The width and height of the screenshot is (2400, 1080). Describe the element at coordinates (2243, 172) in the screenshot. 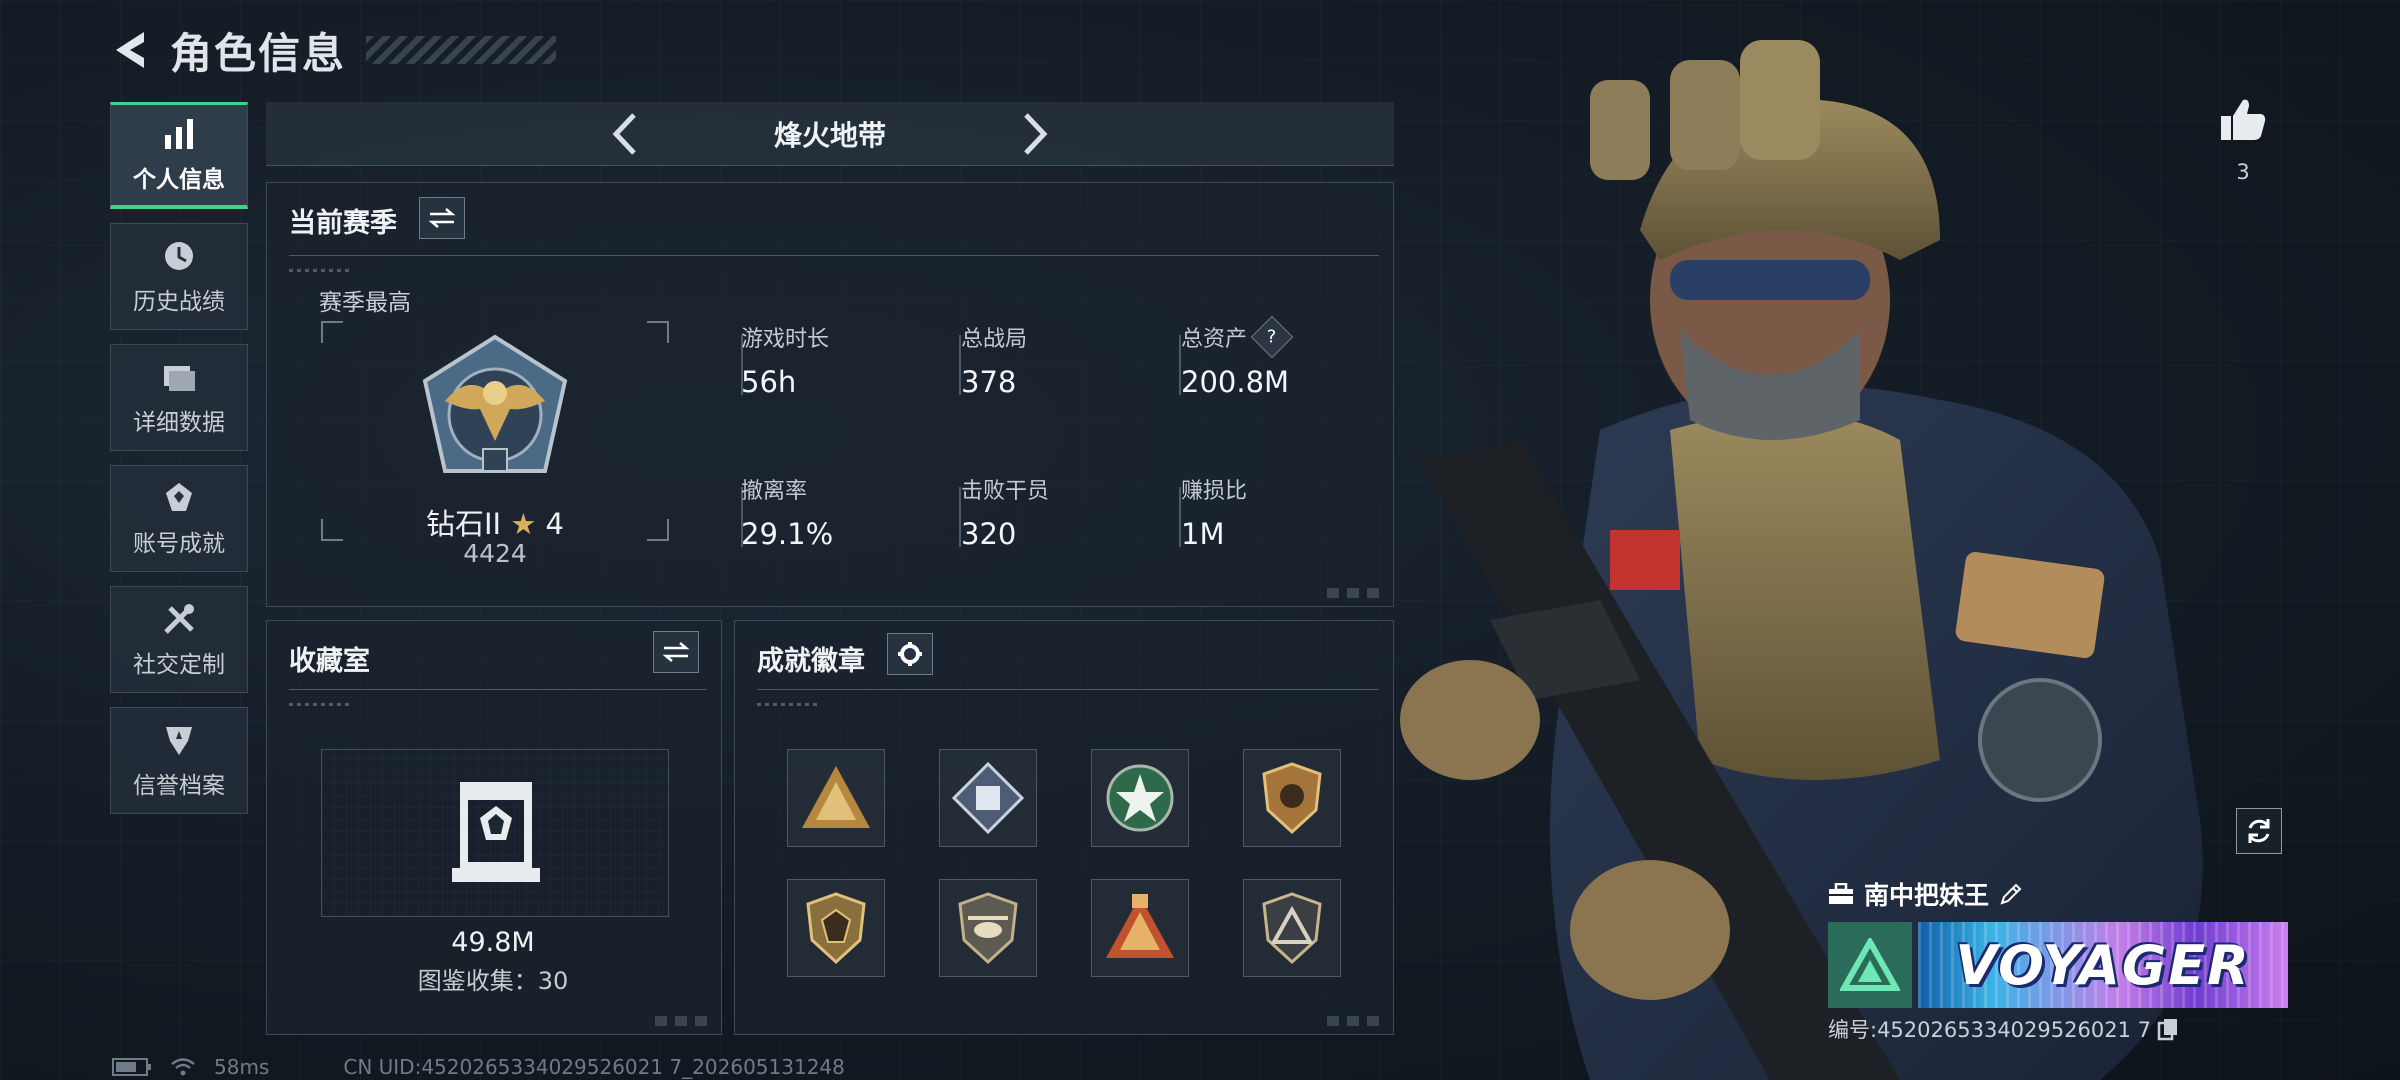

I see `like-count: 3` at that location.